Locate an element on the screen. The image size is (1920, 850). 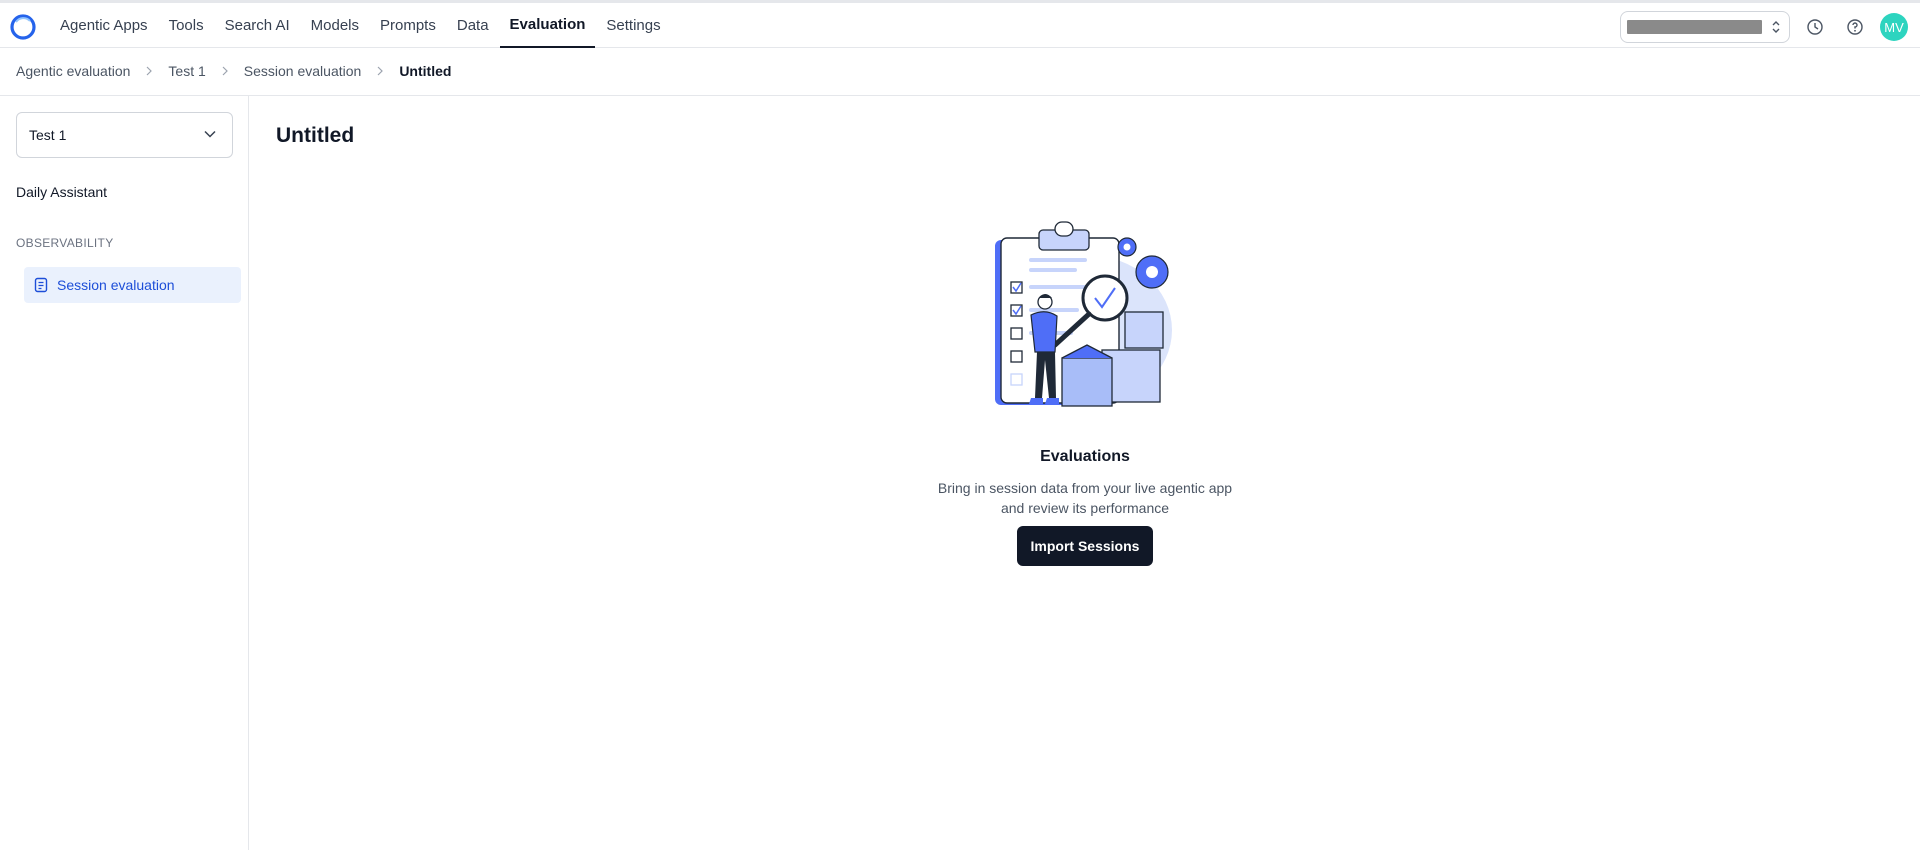
help-icon is located at coordinates (1855, 27).